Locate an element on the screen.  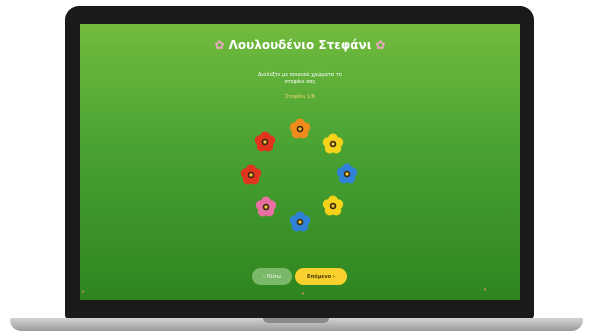
page-title: ✿ Λουλουδένιο Στεφάνι ✿ is located at coordinates (300, 45).